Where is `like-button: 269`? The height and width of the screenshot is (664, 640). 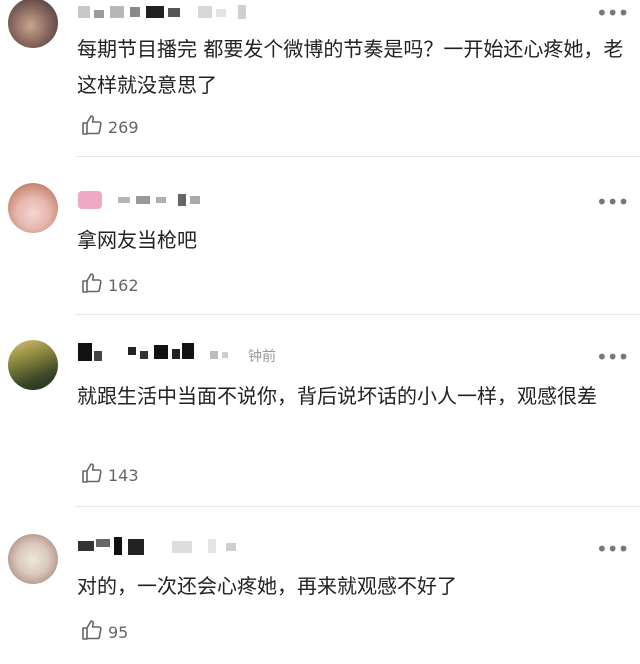 like-button: 269 is located at coordinates (109, 127).